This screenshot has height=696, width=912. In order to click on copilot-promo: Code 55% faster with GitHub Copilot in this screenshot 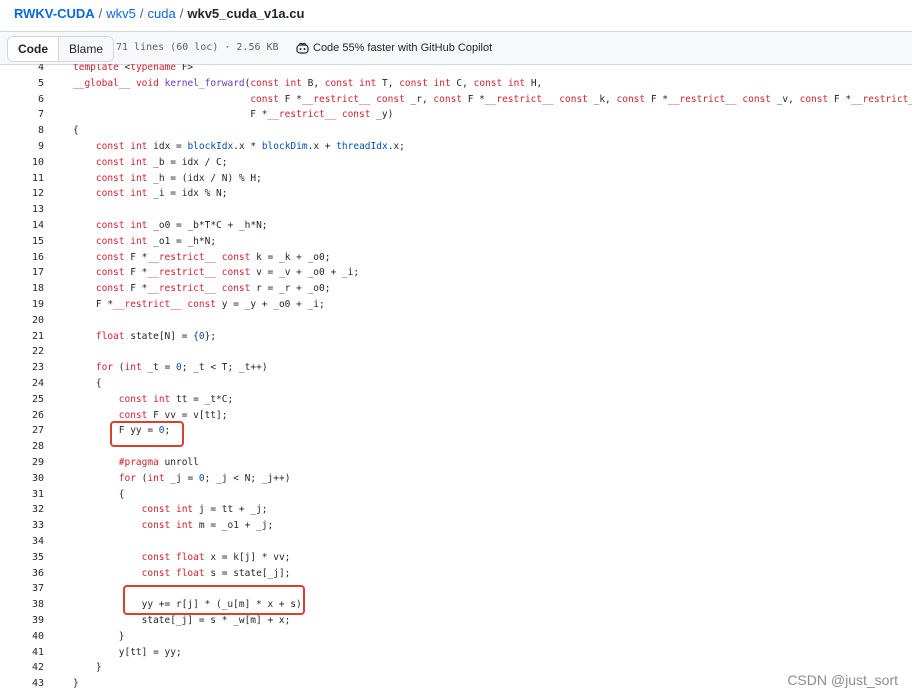, I will do `click(394, 48)`.